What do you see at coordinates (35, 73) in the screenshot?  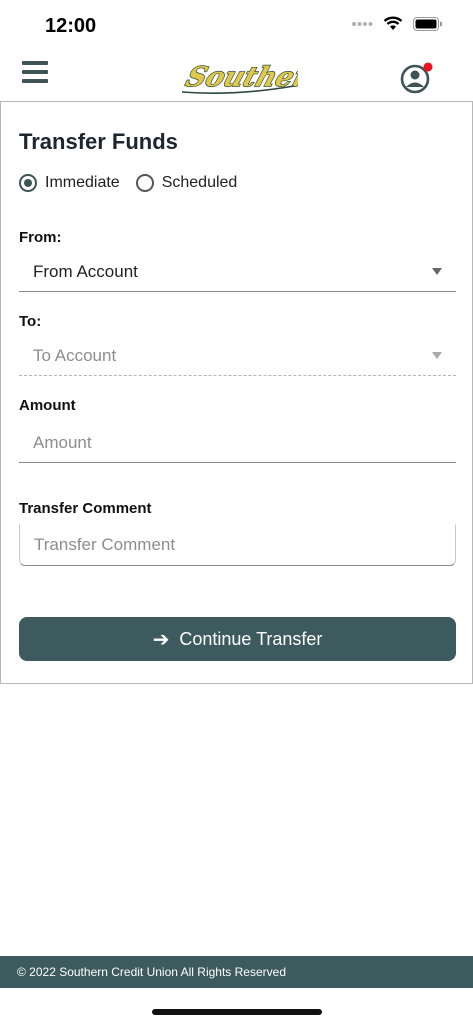 I see `hamburger-menu-icon` at bounding box center [35, 73].